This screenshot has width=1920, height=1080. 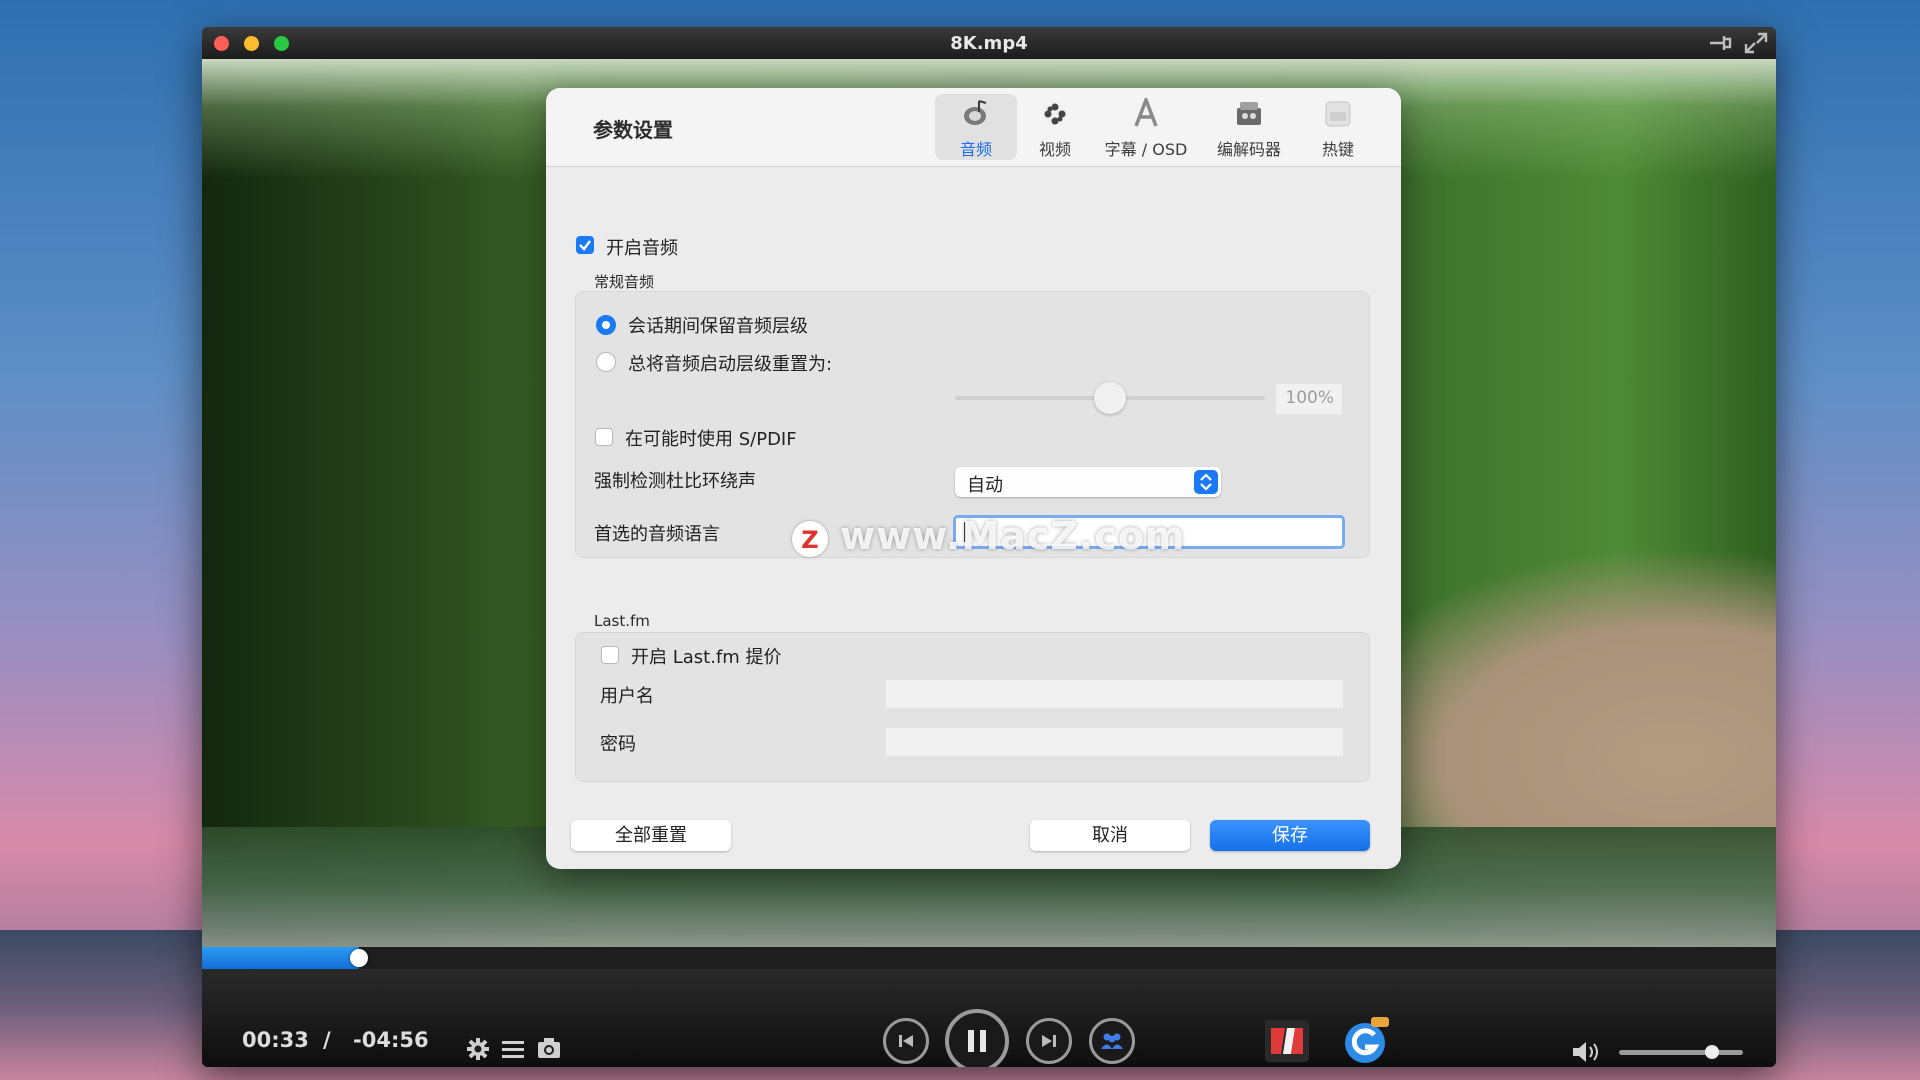 What do you see at coordinates (975, 112) in the screenshot?
I see `audio-speaker-icon` at bounding box center [975, 112].